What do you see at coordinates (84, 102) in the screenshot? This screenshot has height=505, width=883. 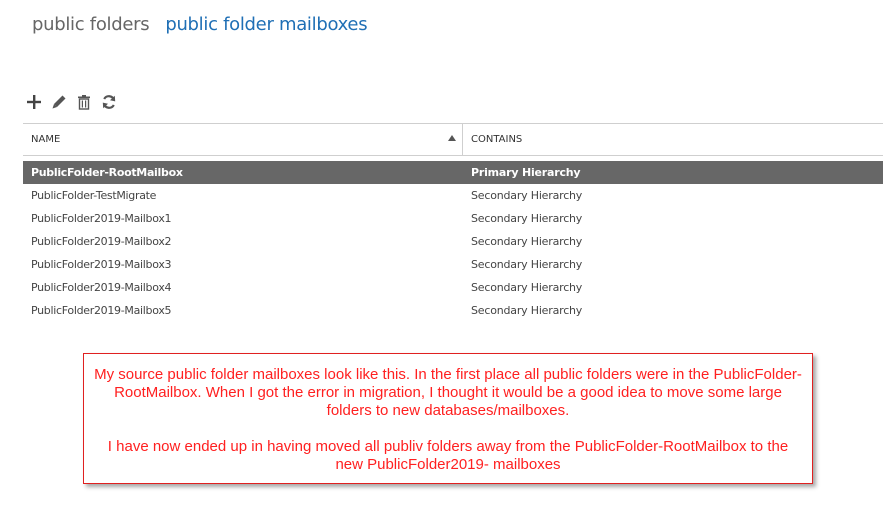 I see `delete-icon` at bounding box center [84, 102].